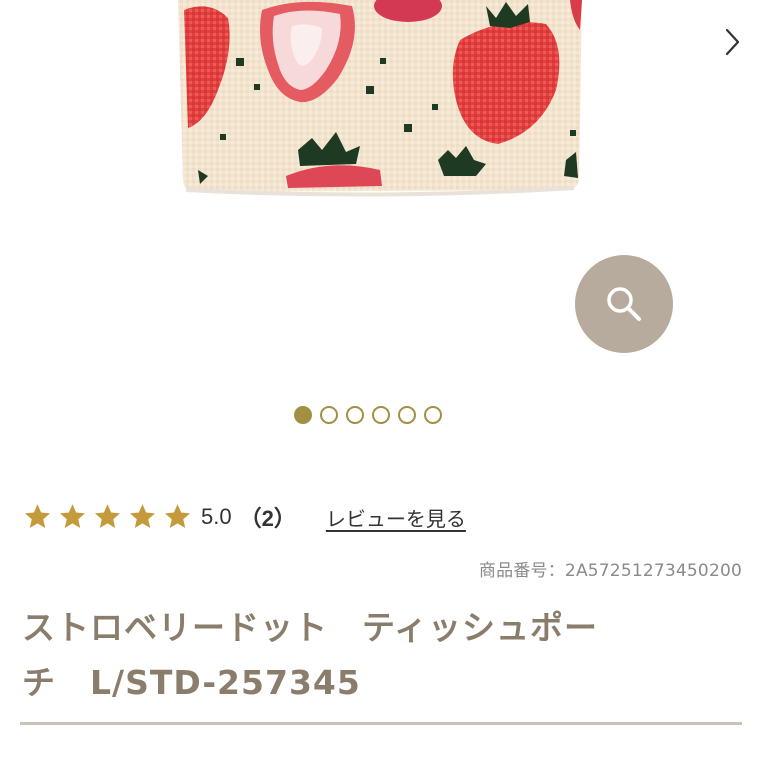 The image size is (762, 762). I want to click on product-title-line-2: チ L/STD-257345, so click(191, 682).